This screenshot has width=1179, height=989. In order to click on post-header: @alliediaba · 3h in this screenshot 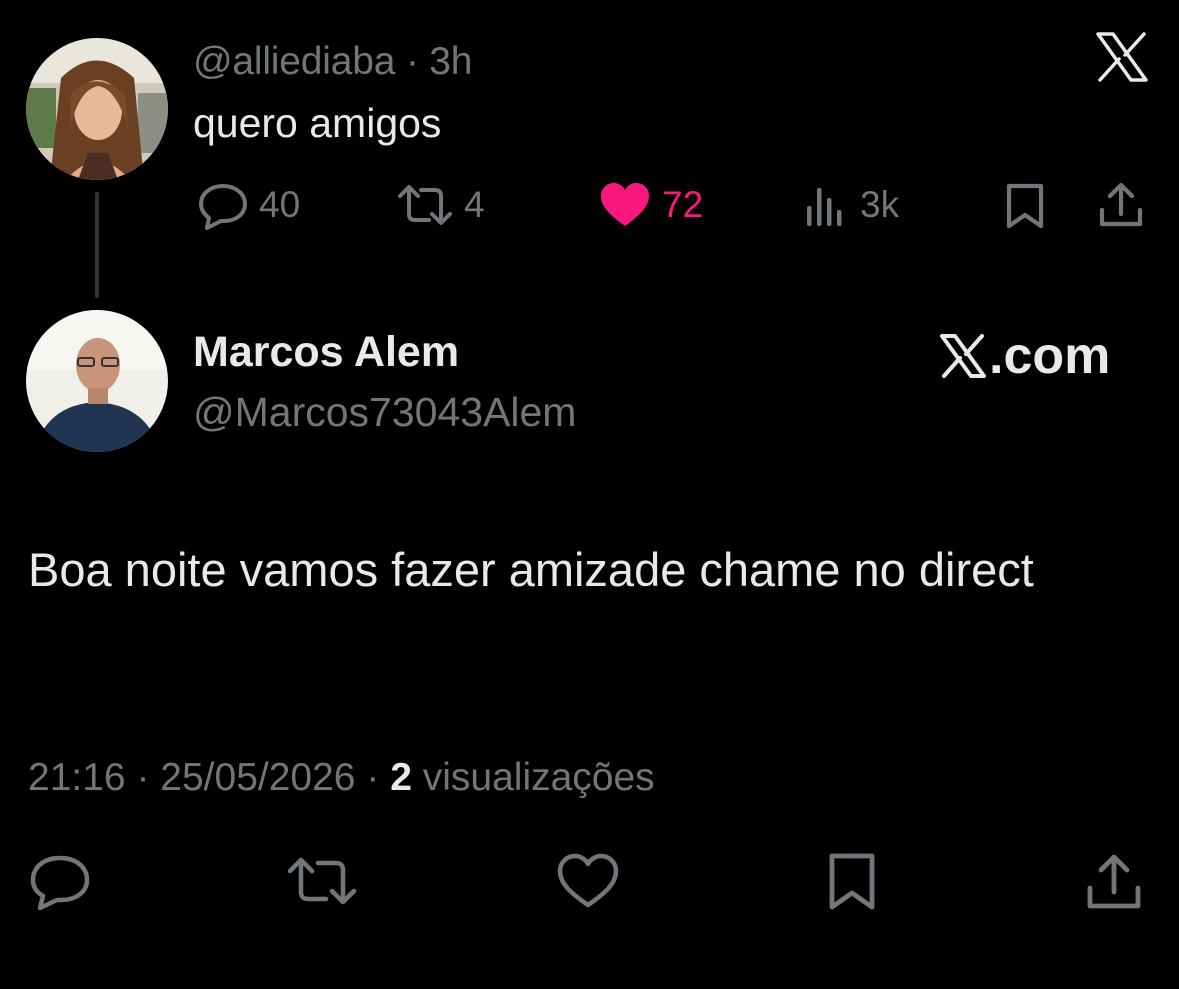, I will do `click(332, 62)`.